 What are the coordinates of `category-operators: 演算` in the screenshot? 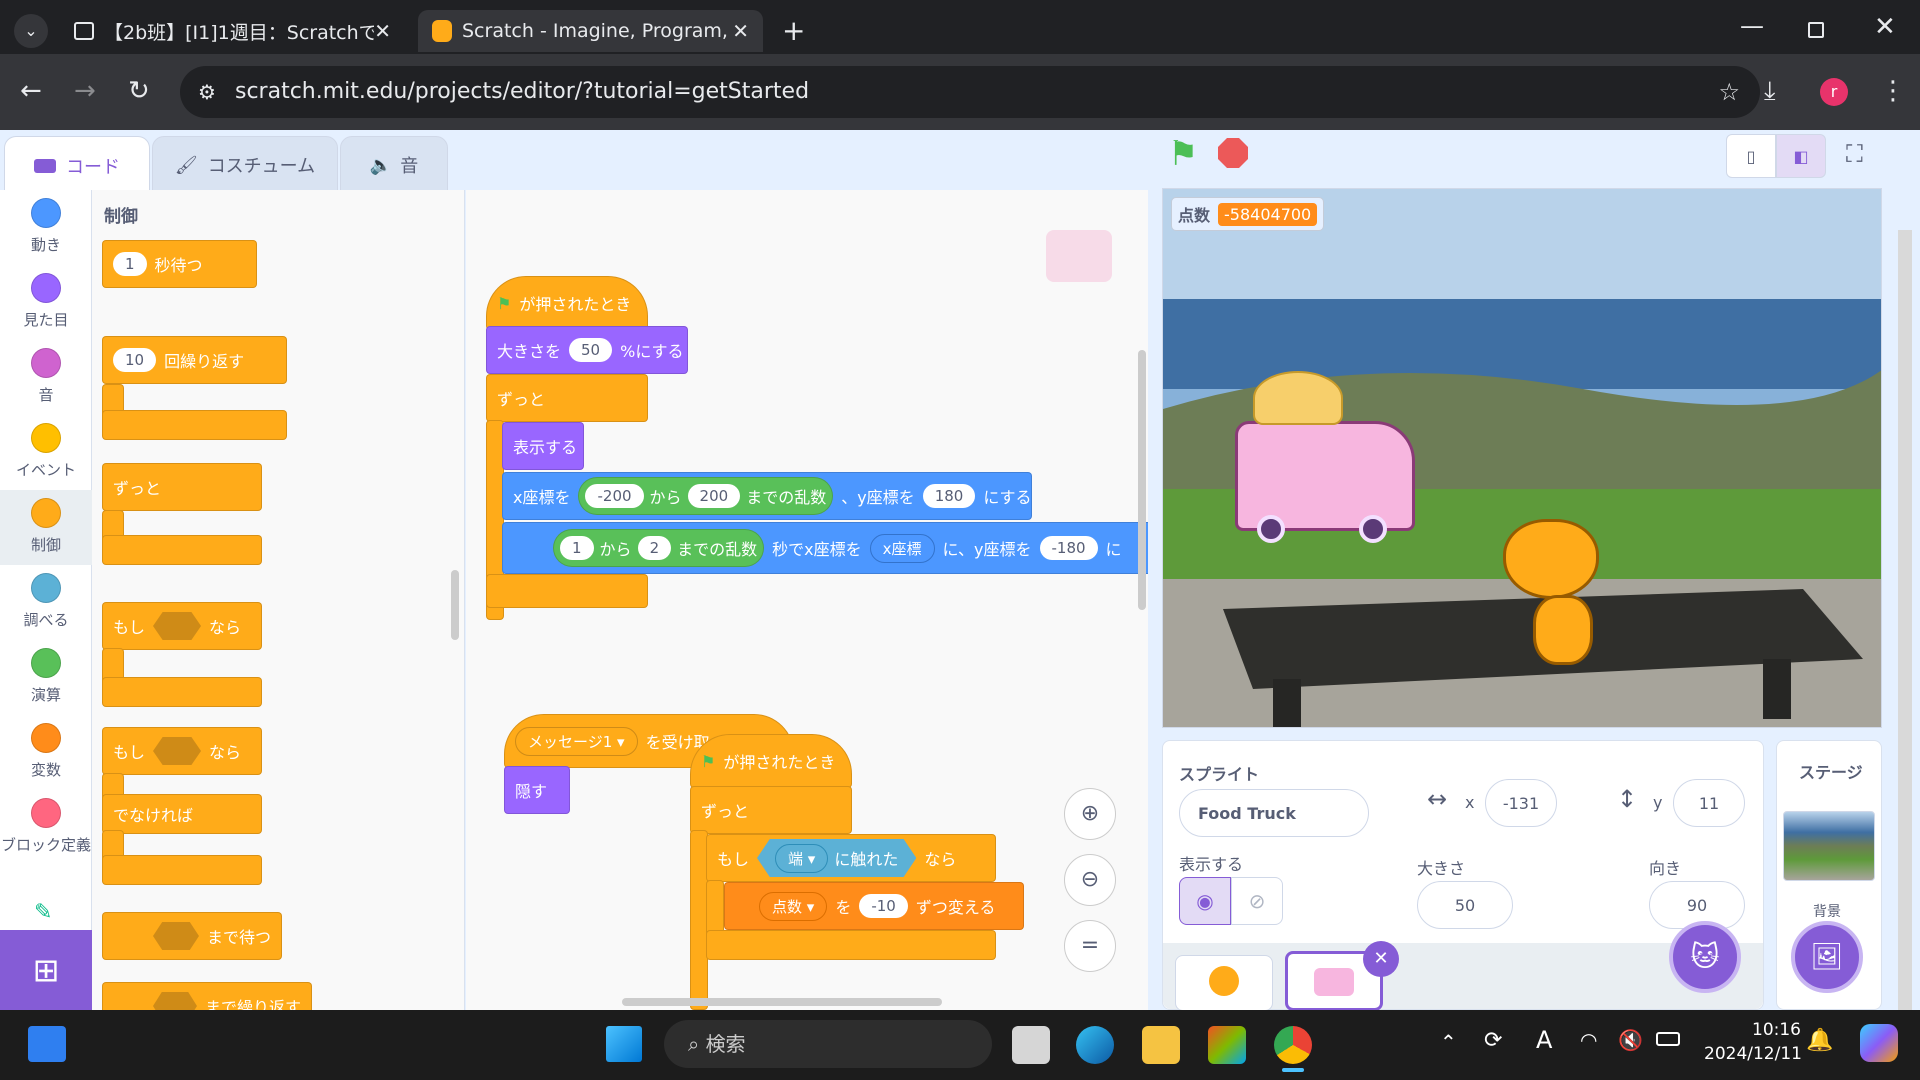 It's located at (46, 677).